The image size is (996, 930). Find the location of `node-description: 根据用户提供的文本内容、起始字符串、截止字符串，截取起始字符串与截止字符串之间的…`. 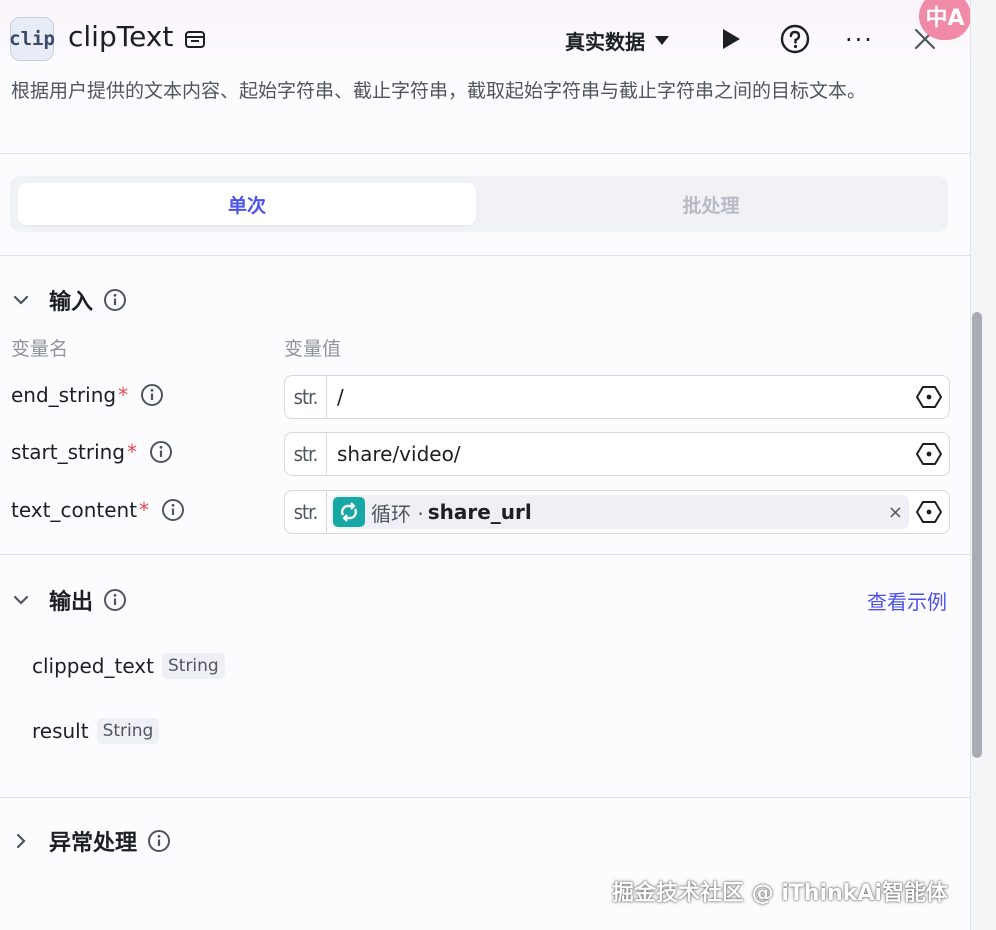

node-description: 根据用户提供的文本内容、起始字符串、截止字符串，截取起始字符串与截止字符串之间的… is located at coordinates (439, 91).